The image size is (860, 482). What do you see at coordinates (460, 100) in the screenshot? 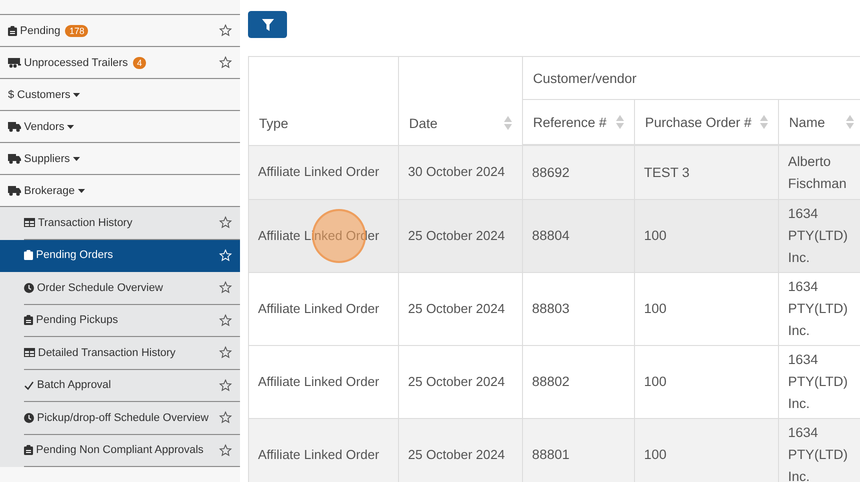
I see `column-header: Date` at bounding box center [460, 100].